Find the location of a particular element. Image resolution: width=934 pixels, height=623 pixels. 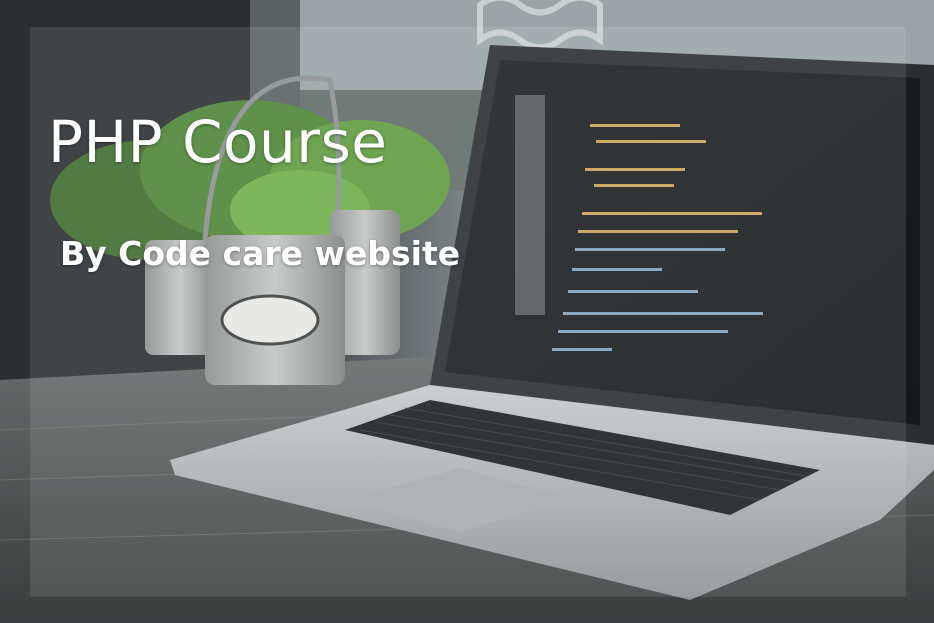

pot-label-no2 is located at coordinates (270, 320).